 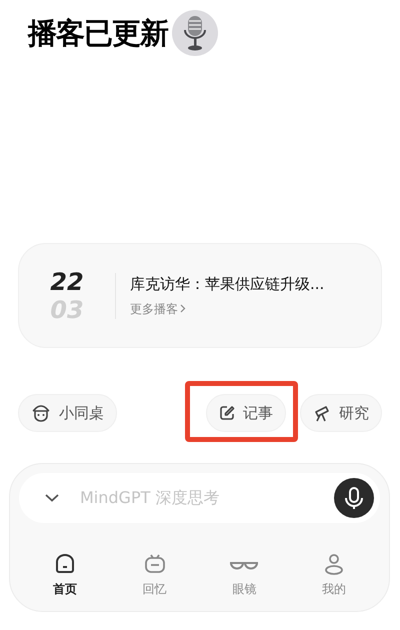 I want to click on chevron-down-icon, so click(x=52, y=498).